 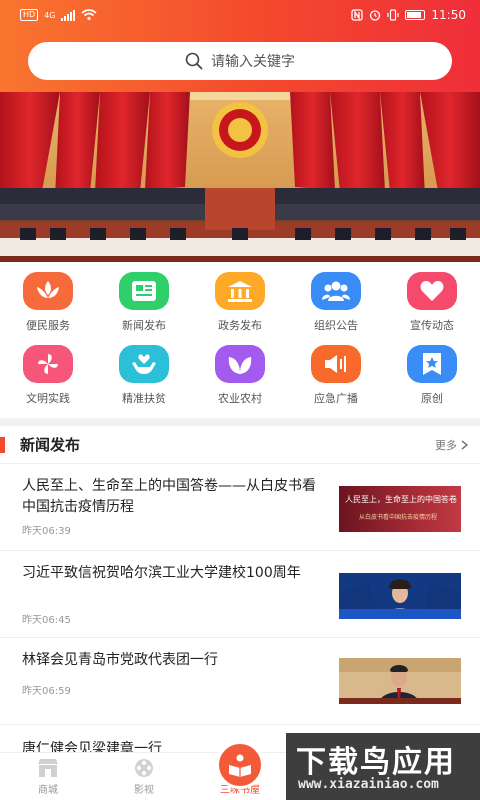 I want to click on chevron-right-icon, so click(x=464, y=444).